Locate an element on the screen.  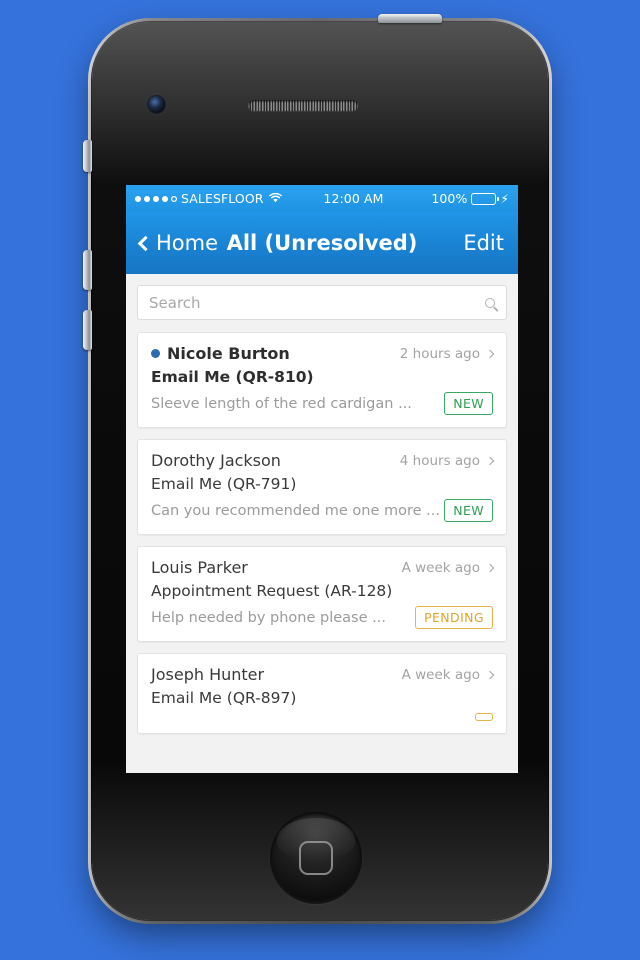
earpiece-speaker-icon is located at coordinates (303, 105).